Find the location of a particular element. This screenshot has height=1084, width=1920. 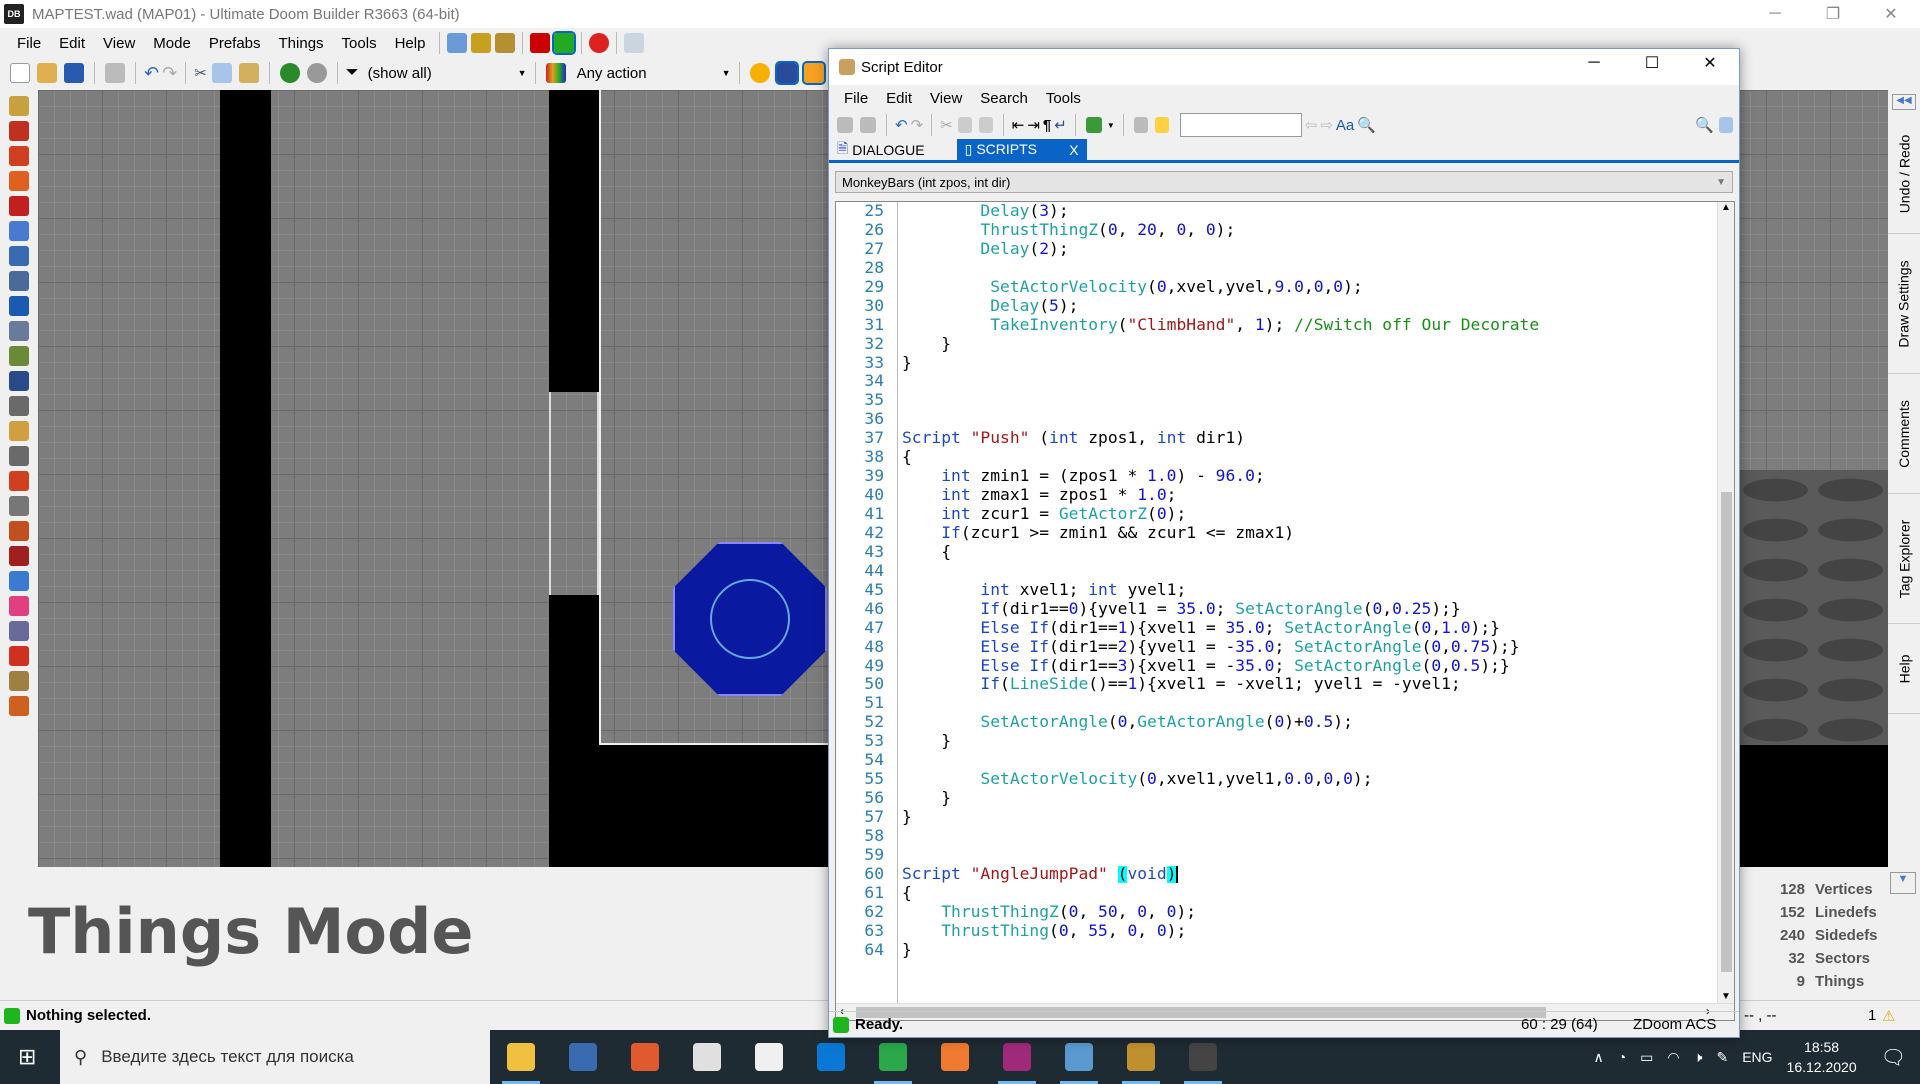

test-map-icon is located at coordinates (540, 43).